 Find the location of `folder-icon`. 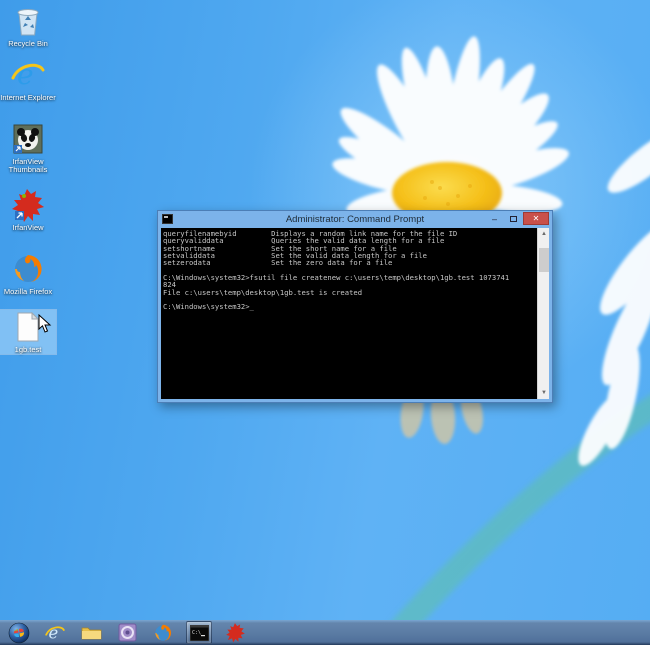

folder-icon is located at coordinates (91, 633).